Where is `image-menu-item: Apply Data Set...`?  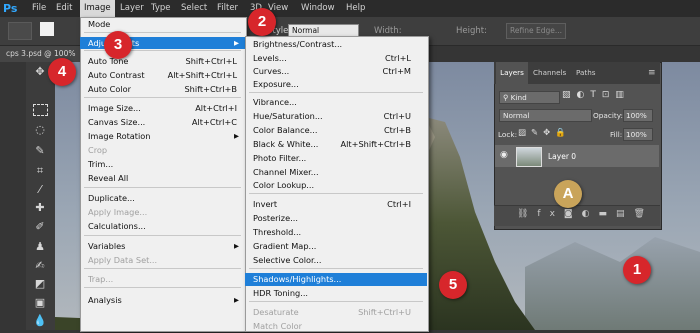 image-menu-item: Apply Data Set... is located at coordinates (162, 260).